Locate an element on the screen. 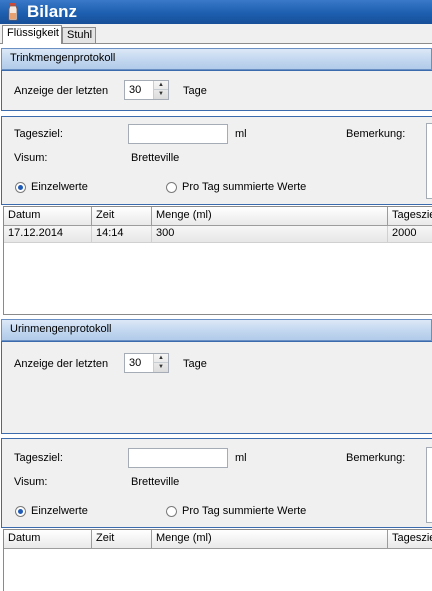  drink-filter-box: Anzeige der letzten 30 ▲ ▼ Tage is located at coordinates (216, 90).